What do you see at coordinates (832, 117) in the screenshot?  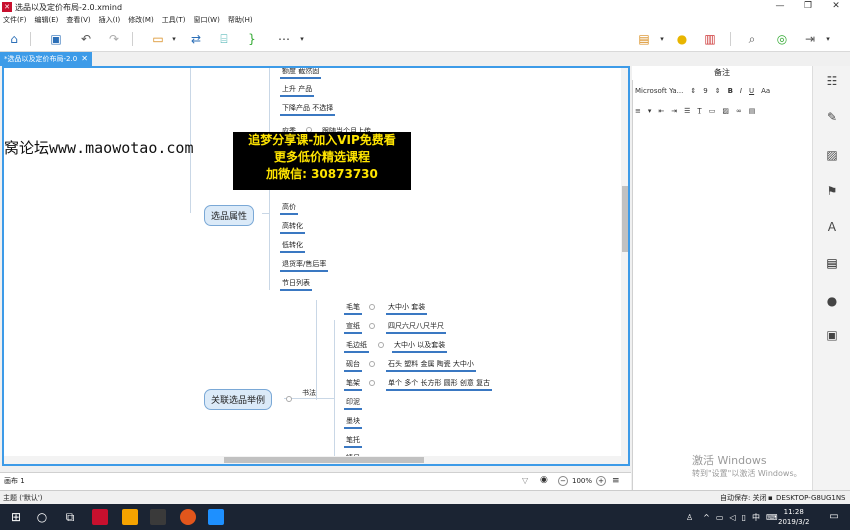 I see `format-brush-icon: ✎` at bounding box center [832, 117].